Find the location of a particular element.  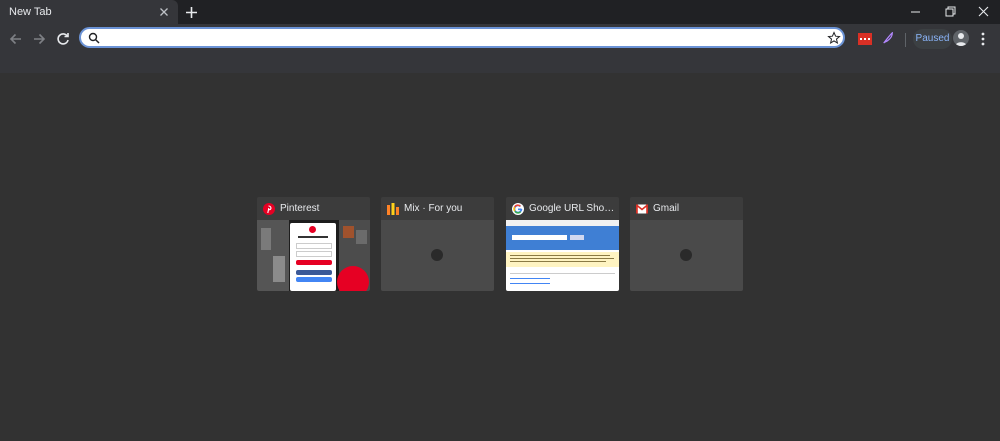

extension-feather-icon is located at coordinates (888, 38).